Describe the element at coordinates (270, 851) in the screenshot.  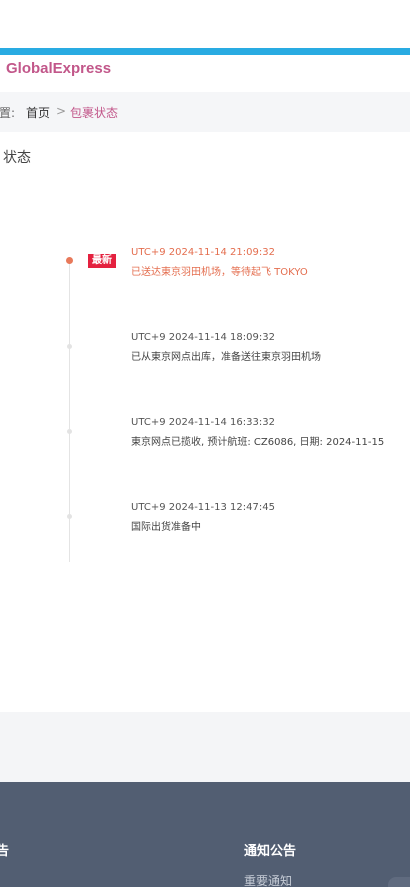
I see `footer-notice-heading: 通知公告` at that location.